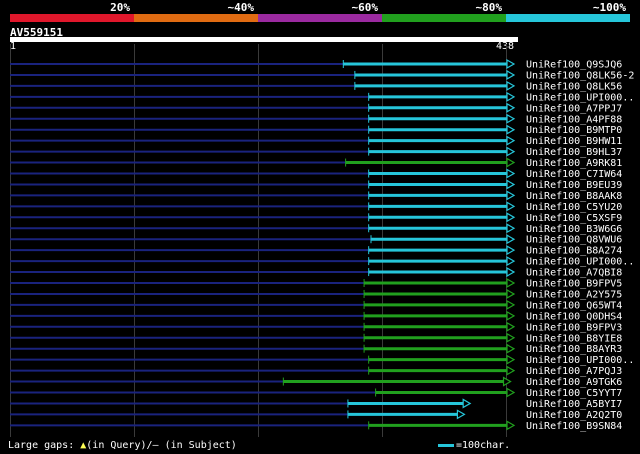  I want to click on hit-row: UniRef100_B9FPV5, so click(316, 283).